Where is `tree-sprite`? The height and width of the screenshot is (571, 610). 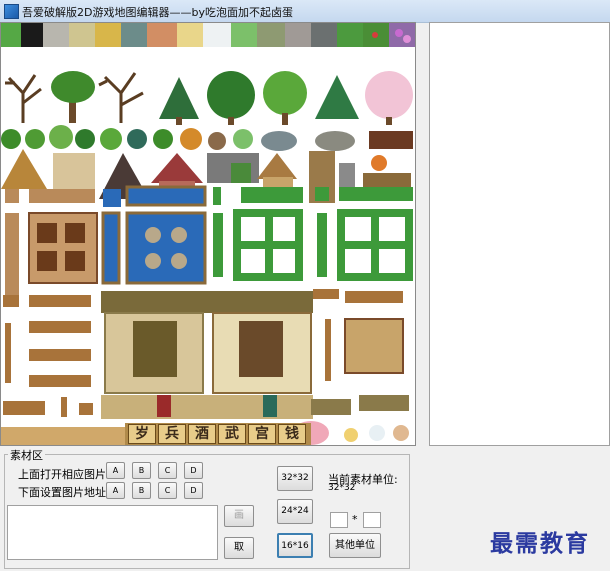 tree-sprite is located at coordinates (73, 97).